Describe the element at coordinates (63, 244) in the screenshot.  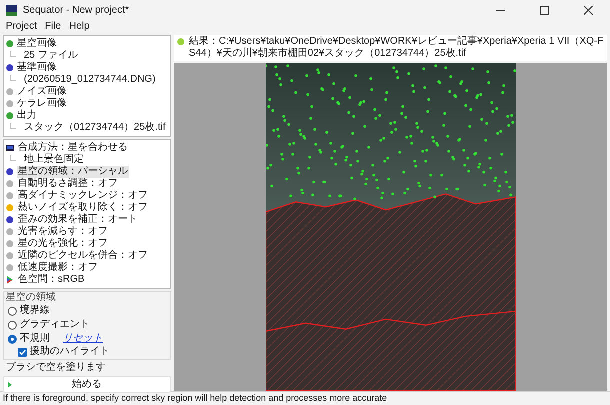
I see `settings-item: 星の光を強化：オフ` at that location.